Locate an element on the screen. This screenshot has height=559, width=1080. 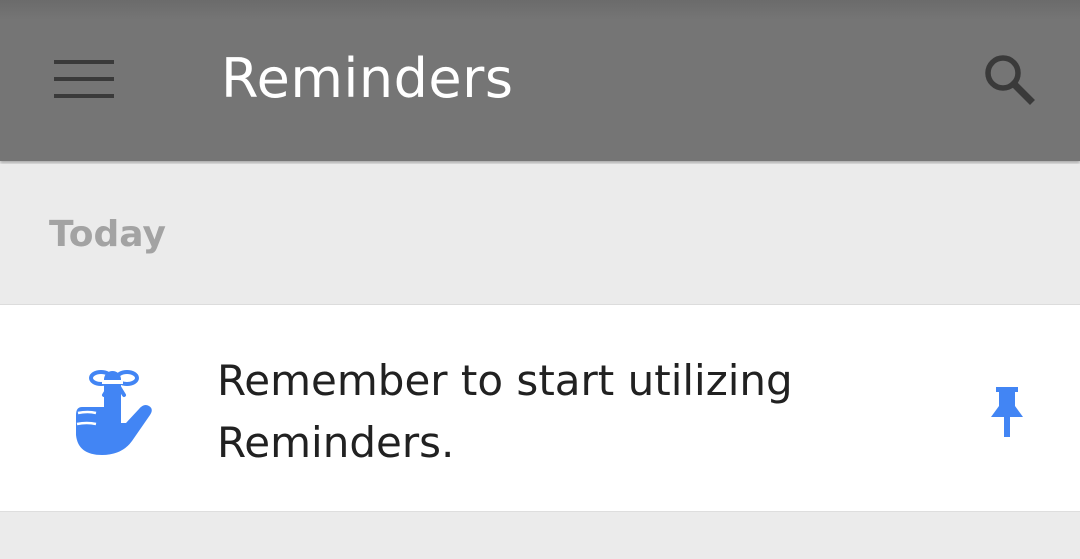
pin-icon is located at coordinates (1007, 412).